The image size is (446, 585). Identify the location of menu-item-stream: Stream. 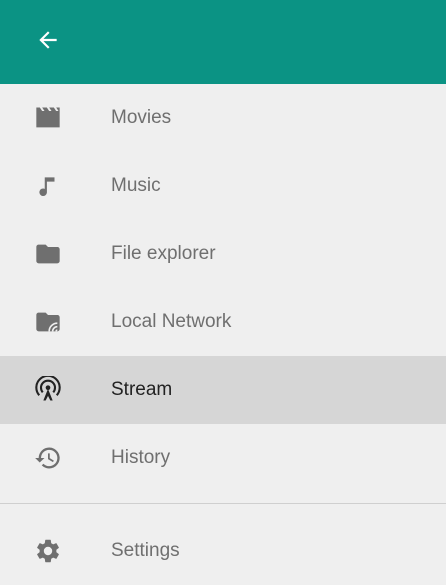
(223, 390).